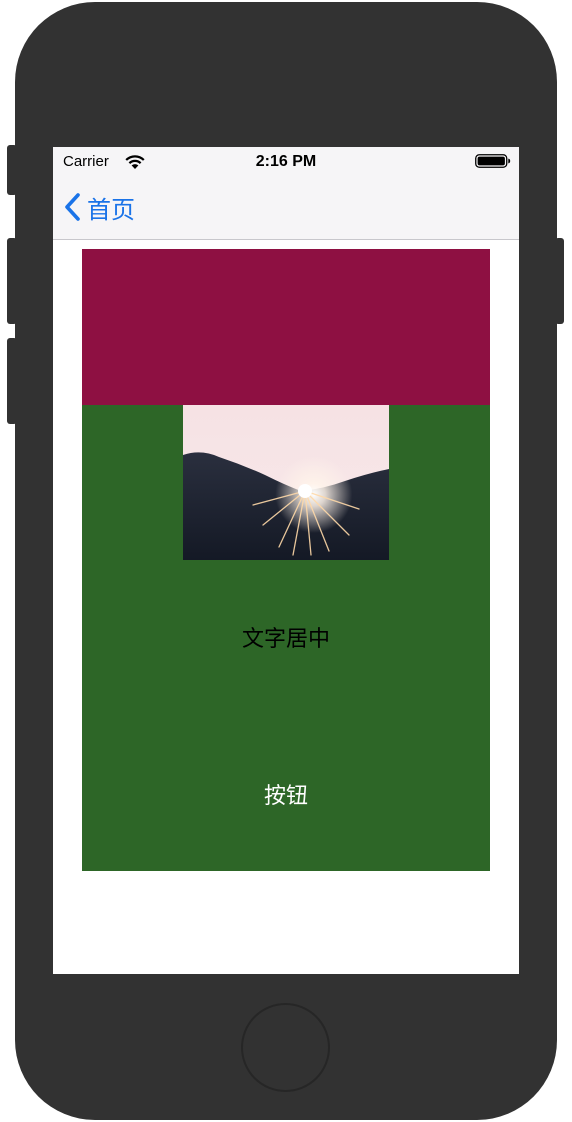 The image size is (572, 1122). I want to click on status-bar: Carrier 2:16 PM, so click(286, 161).